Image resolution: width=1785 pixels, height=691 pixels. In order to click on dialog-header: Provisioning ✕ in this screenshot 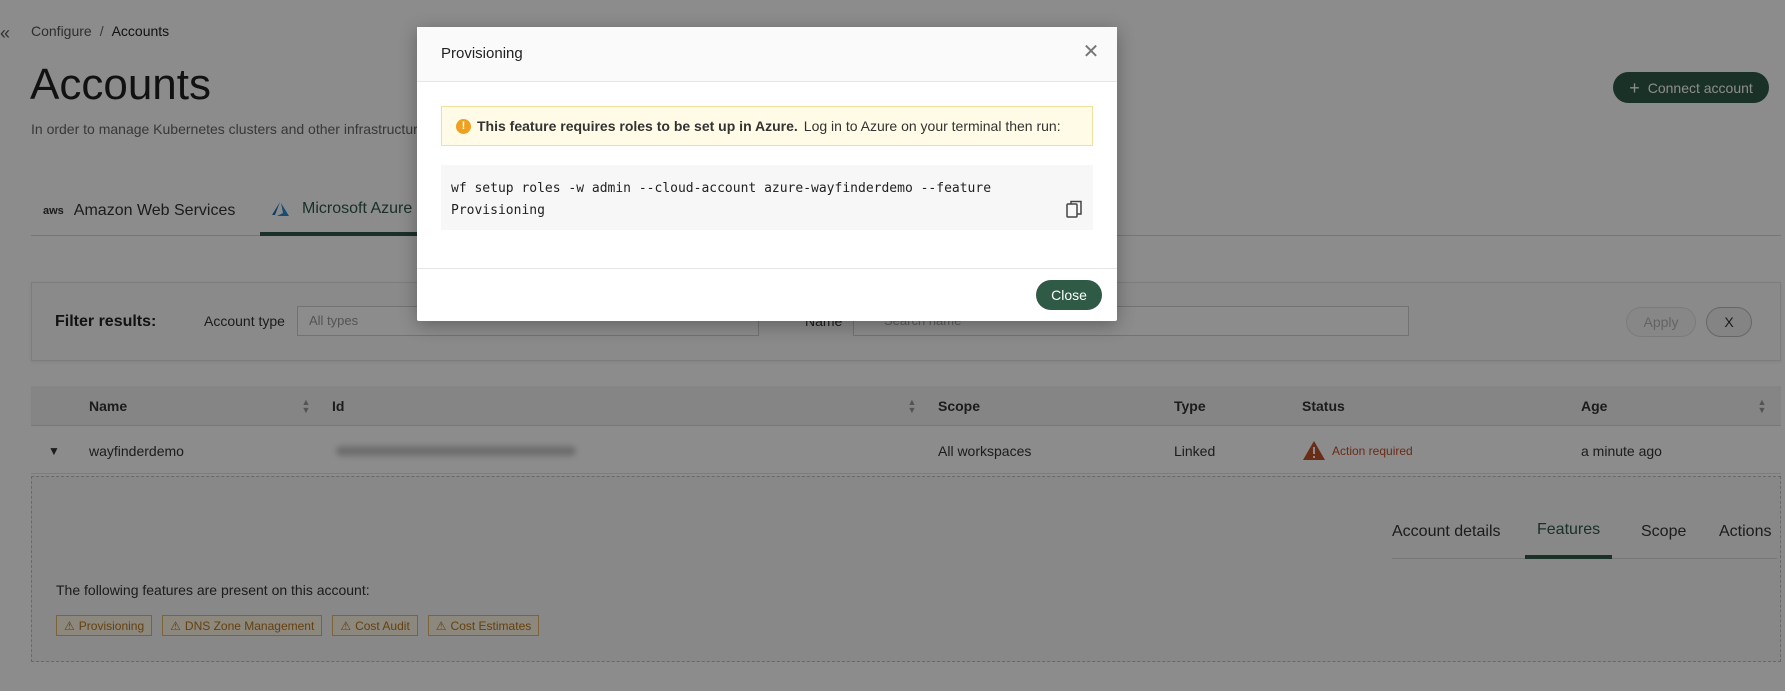, I will do `click(767, 54)`.